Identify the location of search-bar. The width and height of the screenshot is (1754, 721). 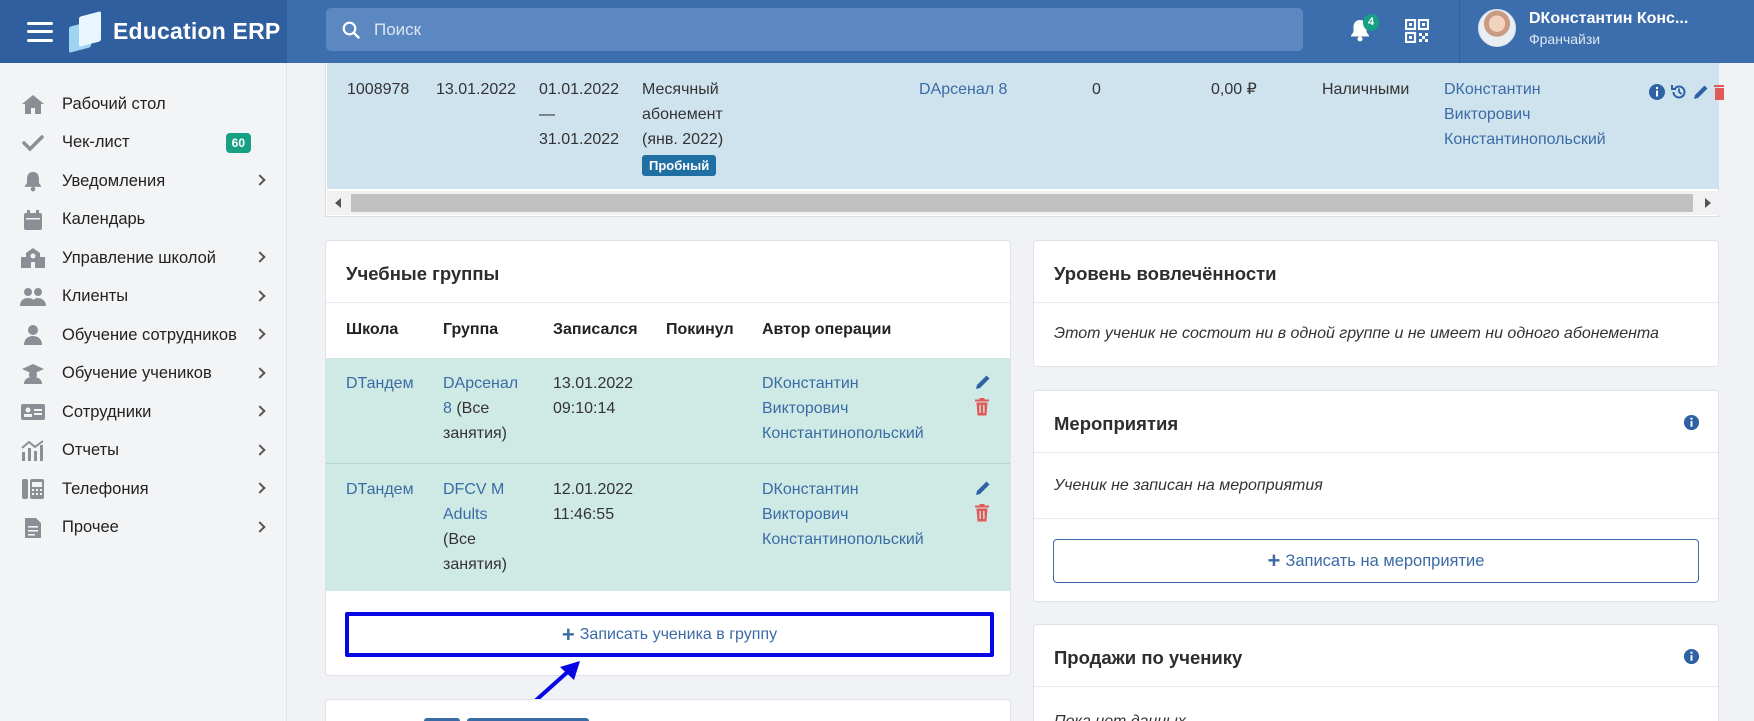
(814, 29).